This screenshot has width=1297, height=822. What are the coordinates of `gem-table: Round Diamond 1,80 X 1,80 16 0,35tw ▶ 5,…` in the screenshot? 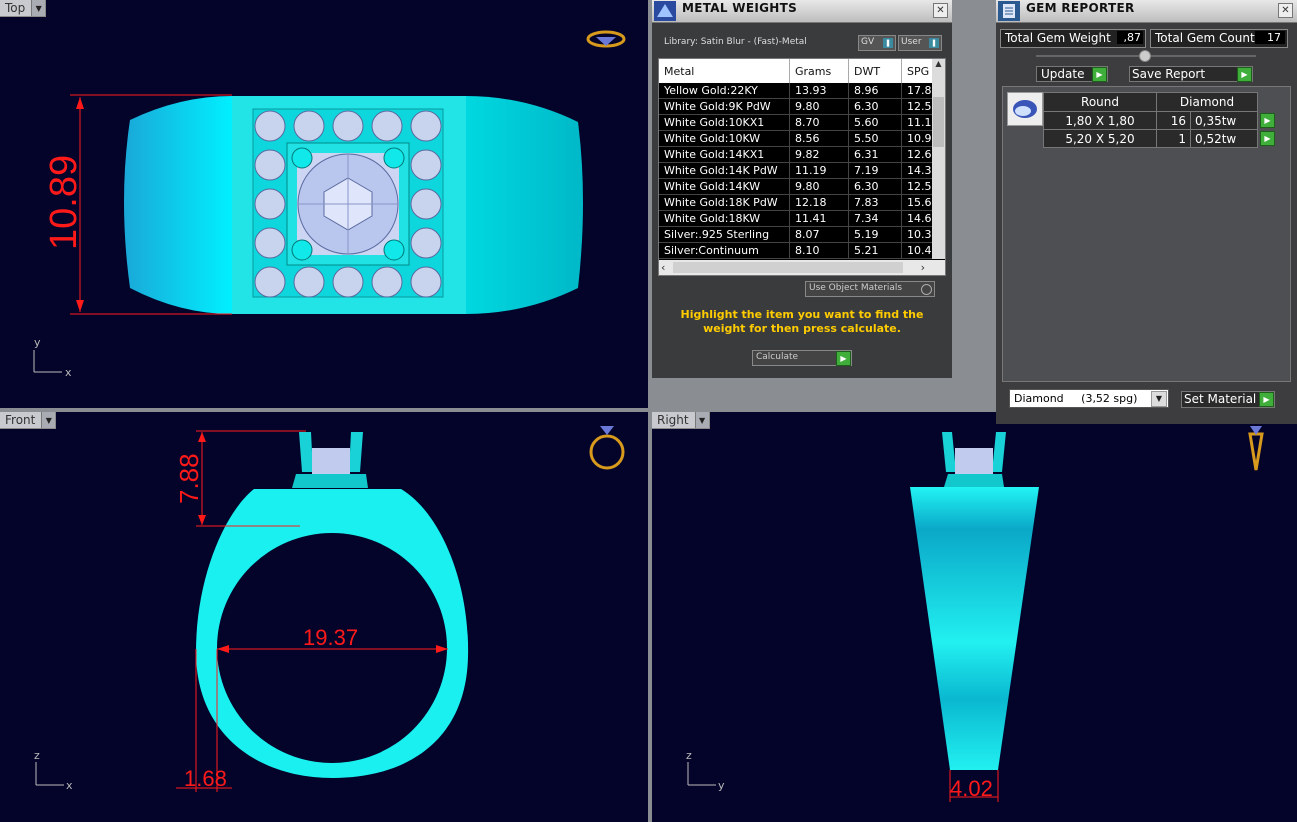 It's located at (1159, 120).